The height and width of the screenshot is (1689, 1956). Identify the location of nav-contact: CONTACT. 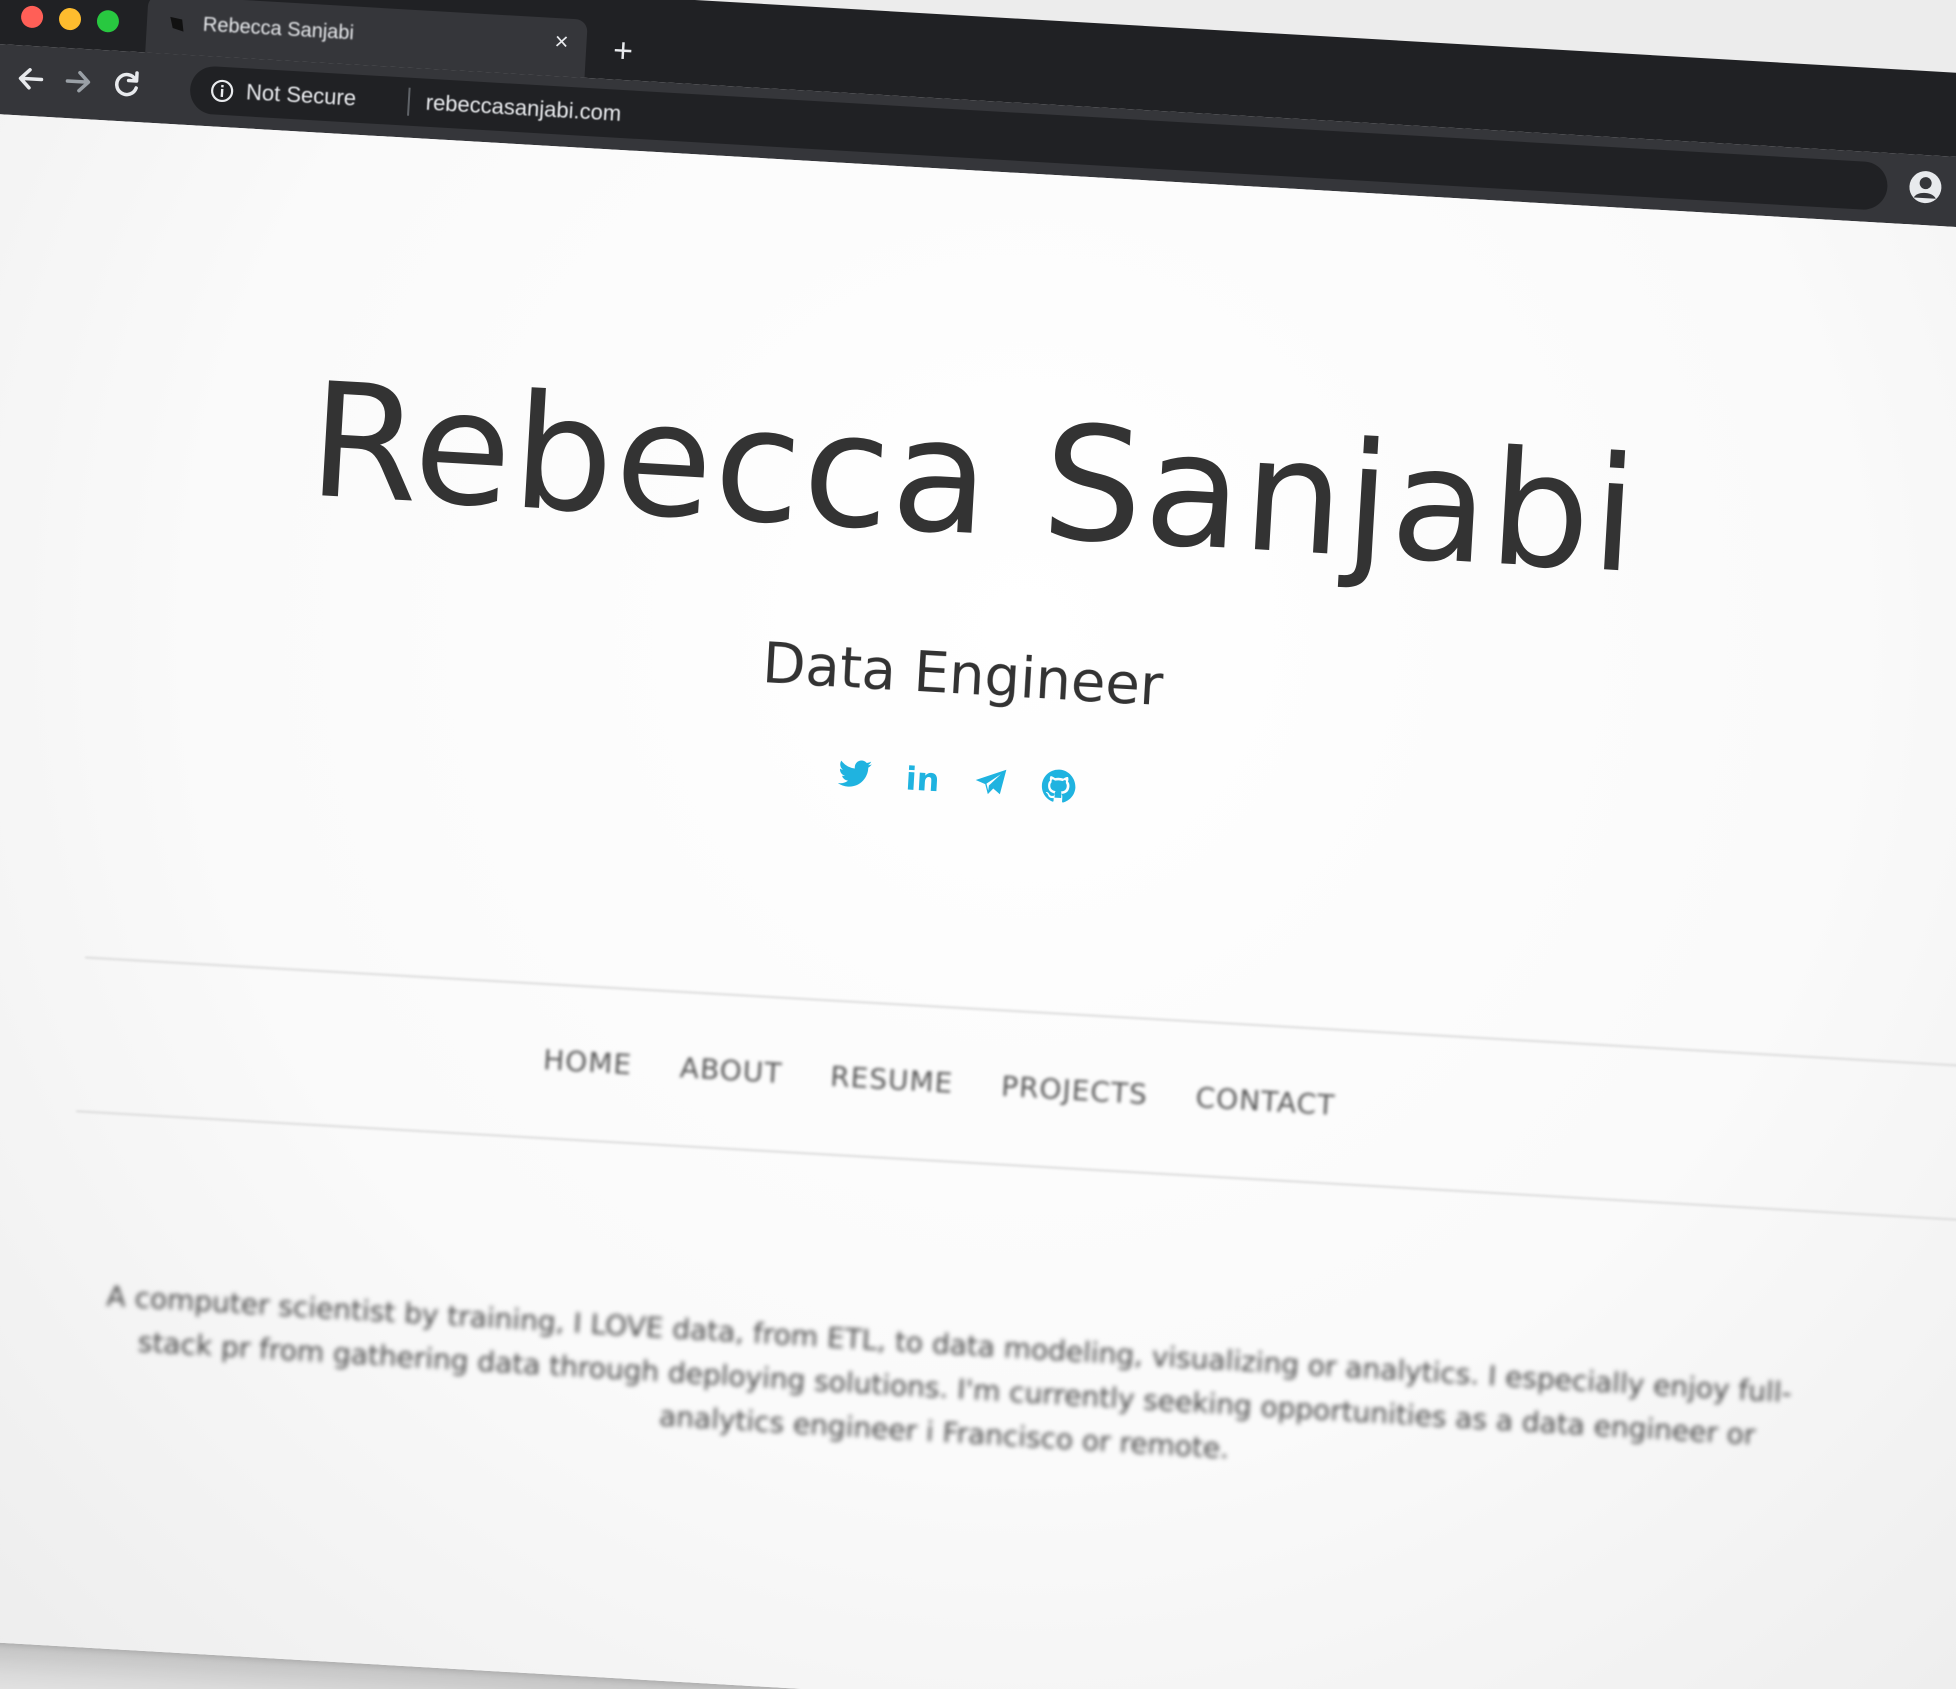
(1265, 1101).